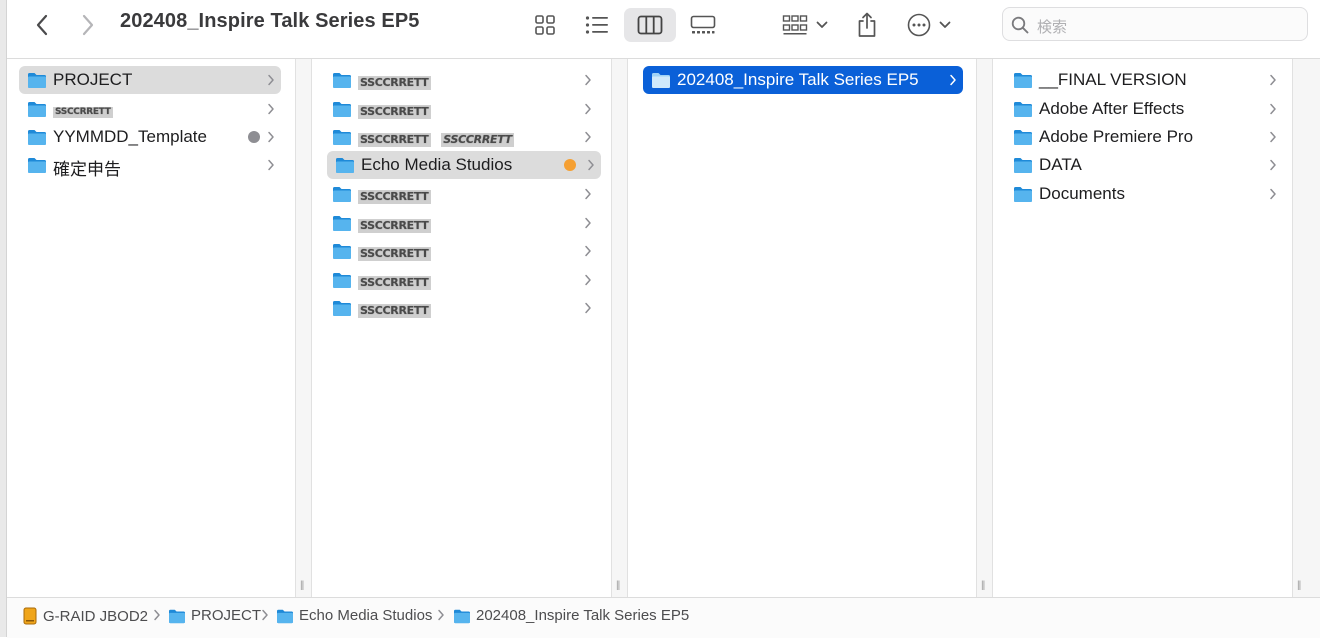  I want to click on drive-icon, so click(30, 616).